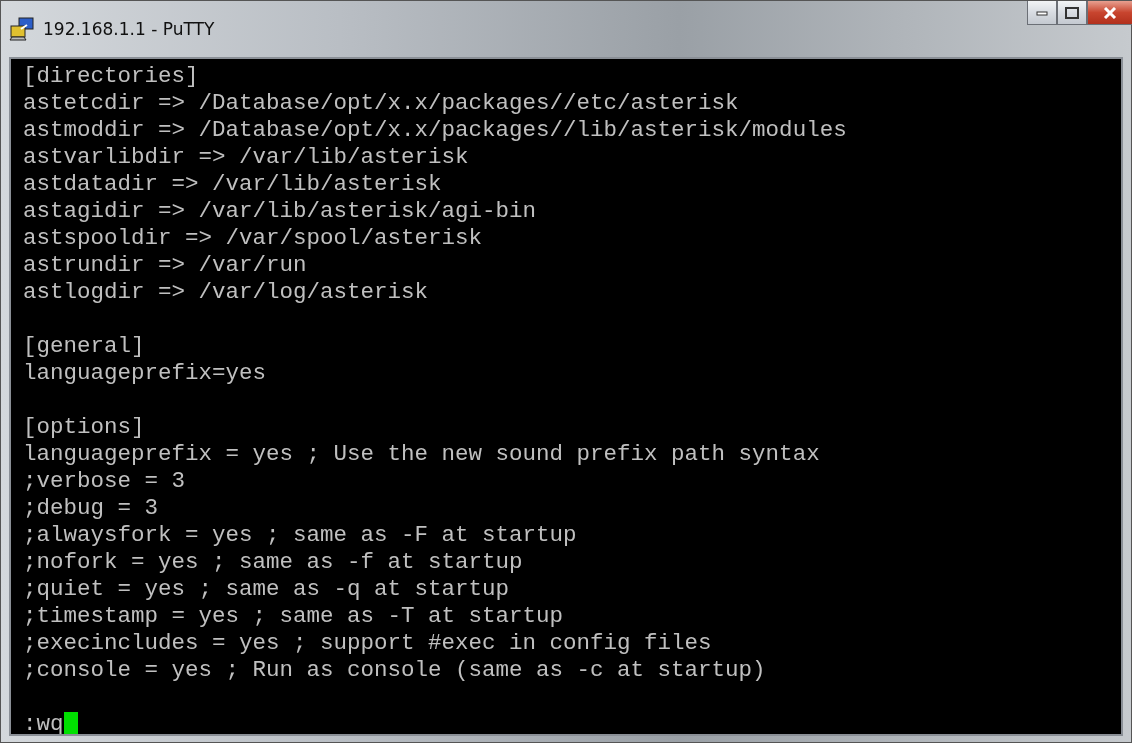 This screenshot has height=743, width=1132. Describe the element at coordinates (280, 211) in the screenshot. I see `terminal-line: astagidir => /var/lib/asterisk/agi-bin` at that location.